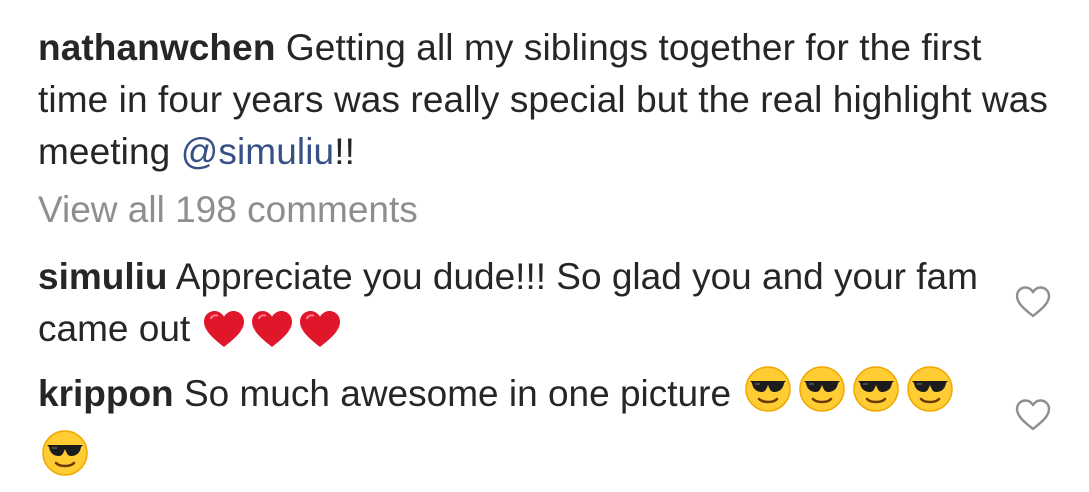 The height and width of the screenshot is (492, 1089). Describe the element at coordinates (106, 393) in the screenshot. I see `comment-username-link: krippon` at that location.